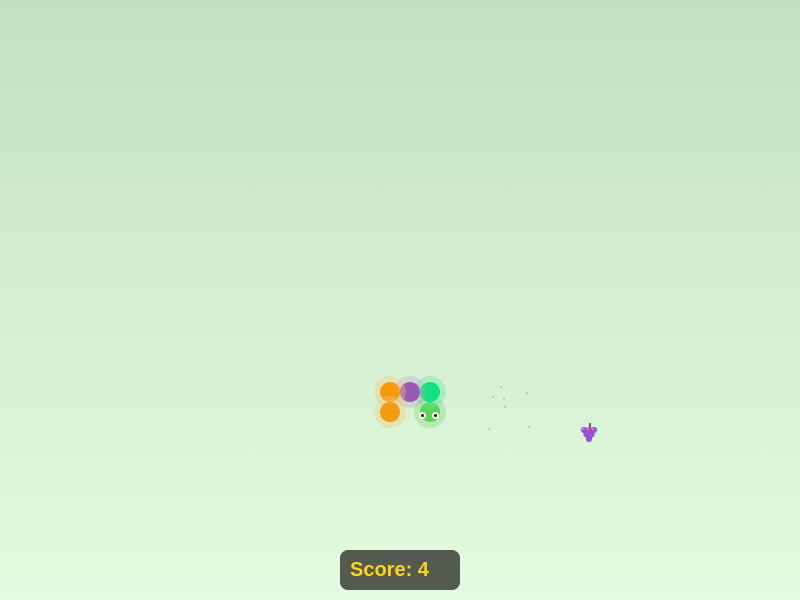  Describe the element at coordinates (390, 412) in the screenshot. I see `snake-tail-segment` at that location.